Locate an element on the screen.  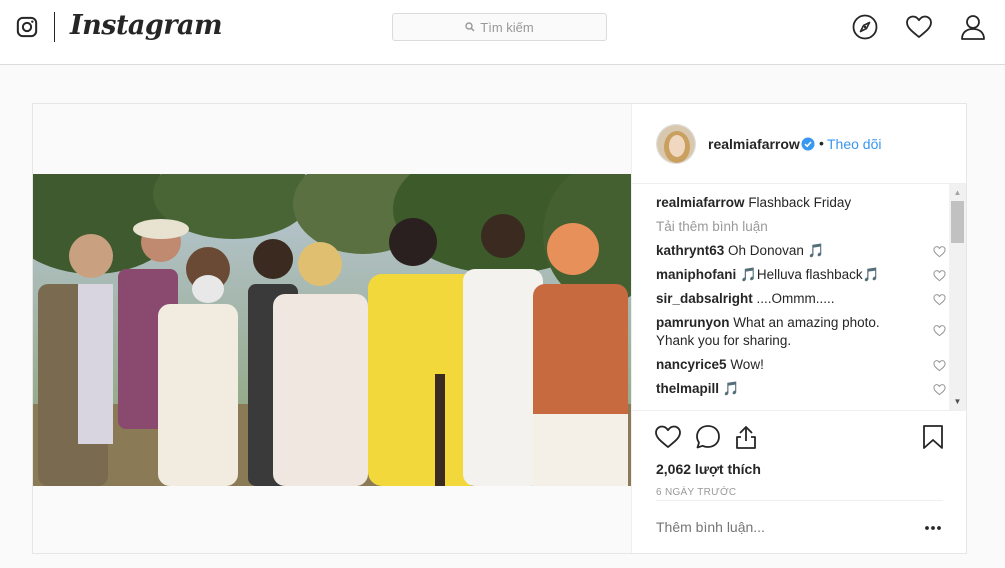
comment-username: nancyrice5 is located at coordinates (691, 364).